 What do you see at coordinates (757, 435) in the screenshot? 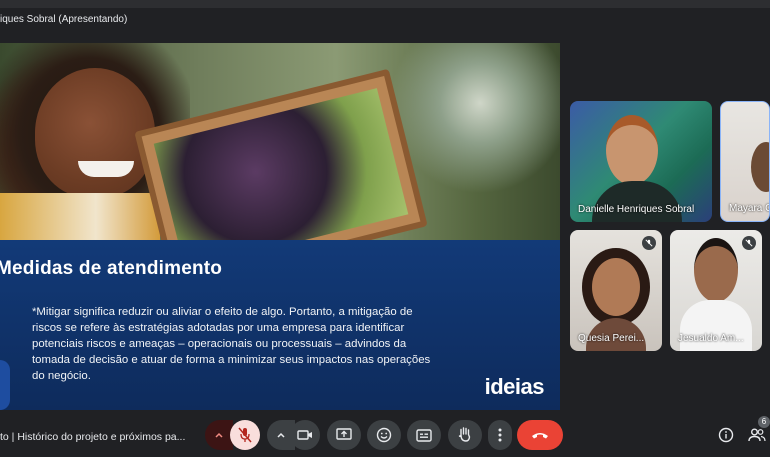
I see `people-icon` at bounding box center [757, 435].